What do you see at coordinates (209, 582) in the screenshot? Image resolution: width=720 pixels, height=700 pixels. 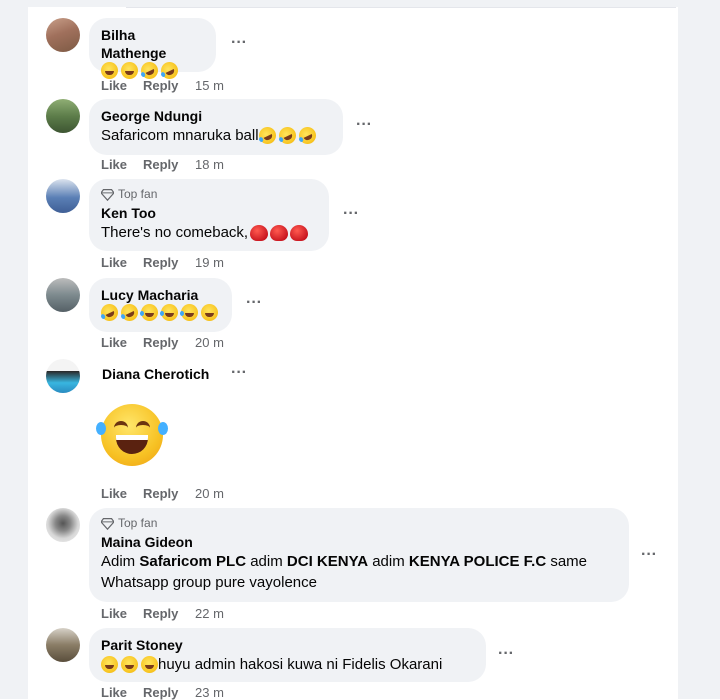 I see `comment-text-segment: Whatsapp group pure vayolence` at bounding box center [209, 582].